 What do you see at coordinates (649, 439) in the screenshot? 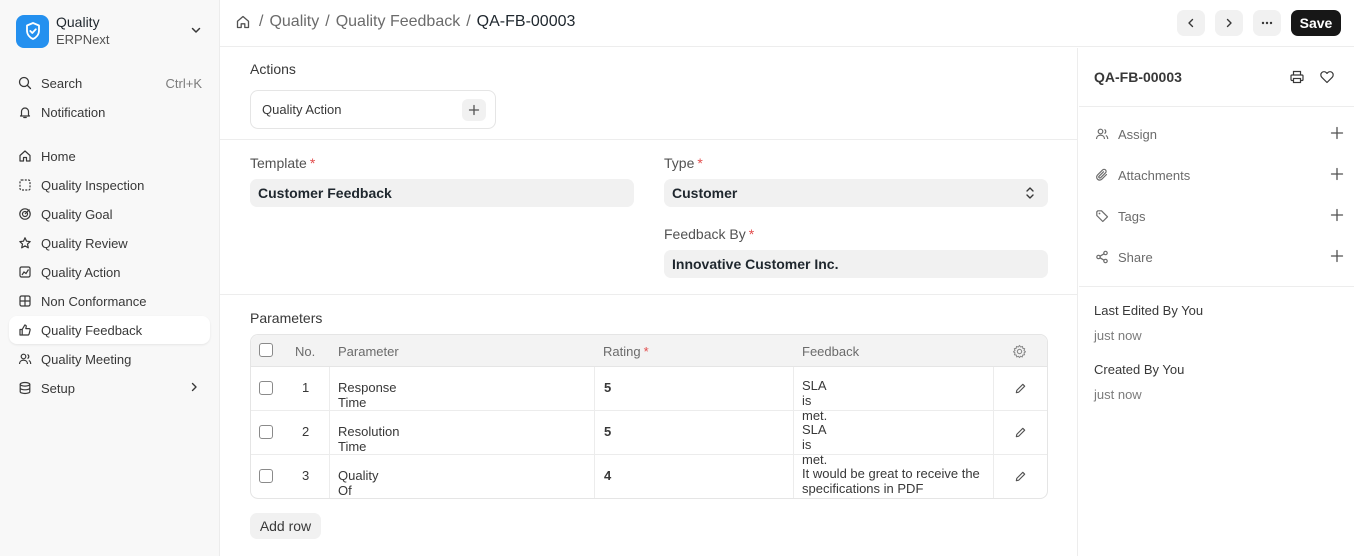
I see `table-row: 2 Resolution Time 5 SLA is met.` at bounding box center [649, 439].